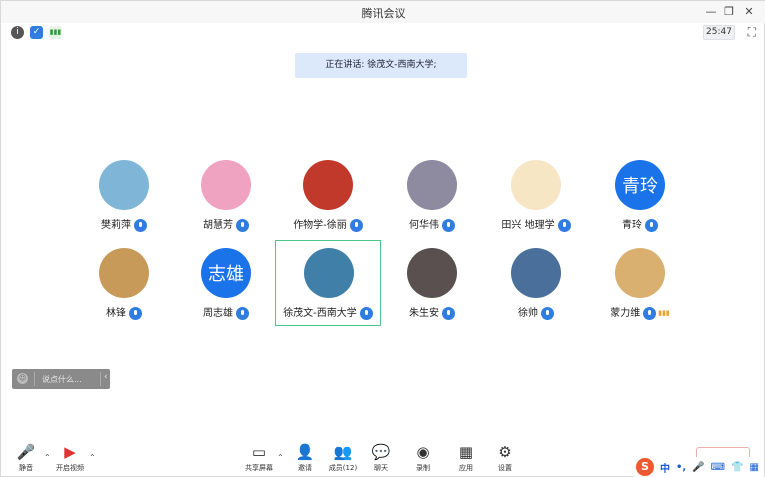 This screenshot has height=477, width=765. What do you see at coordinates (218, 313) in the screenshot?
I see `participant-name: 周志雄` at bounding box center [218, 313].